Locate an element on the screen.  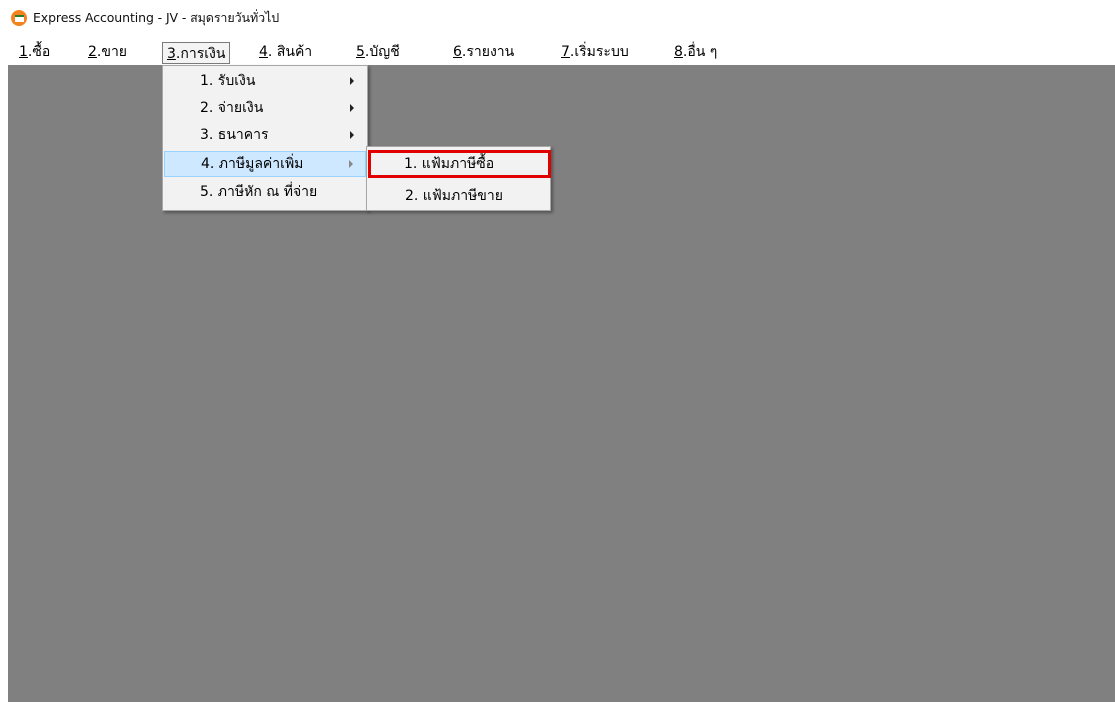
menu-item-pay-money: 2. จ่ายเงิน is located at coordinates (265, 108).